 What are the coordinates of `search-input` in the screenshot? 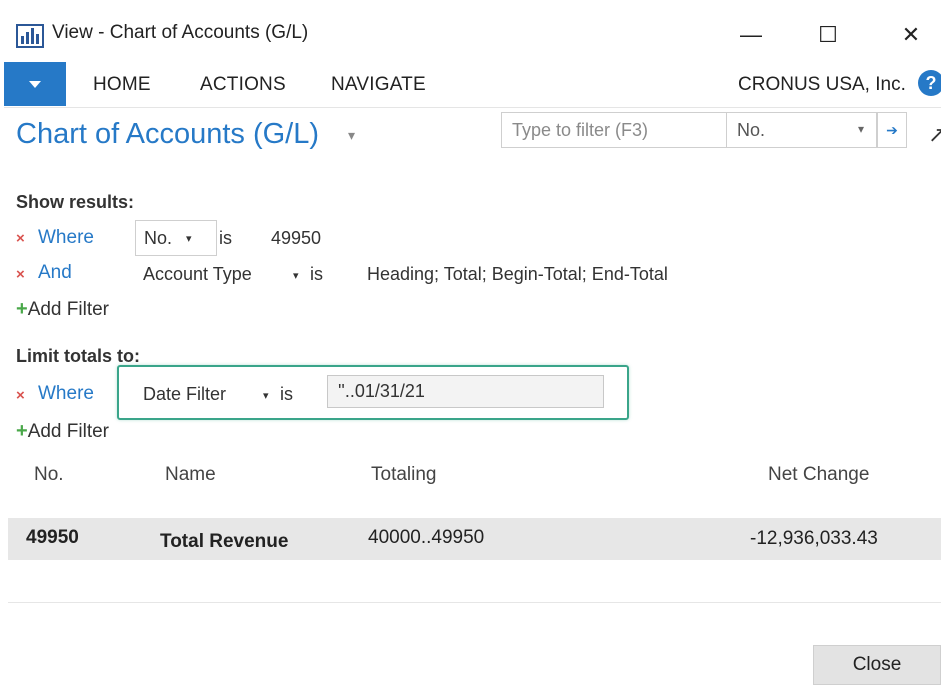 It's located at (614, 130).